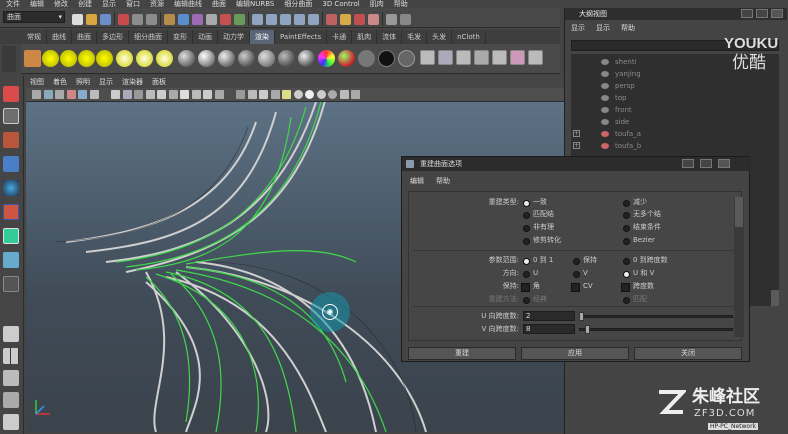 Image resolution: width=788 pixels, height=434 pixels. I want to click on shelf-material-white-icon, so click(406, 58).